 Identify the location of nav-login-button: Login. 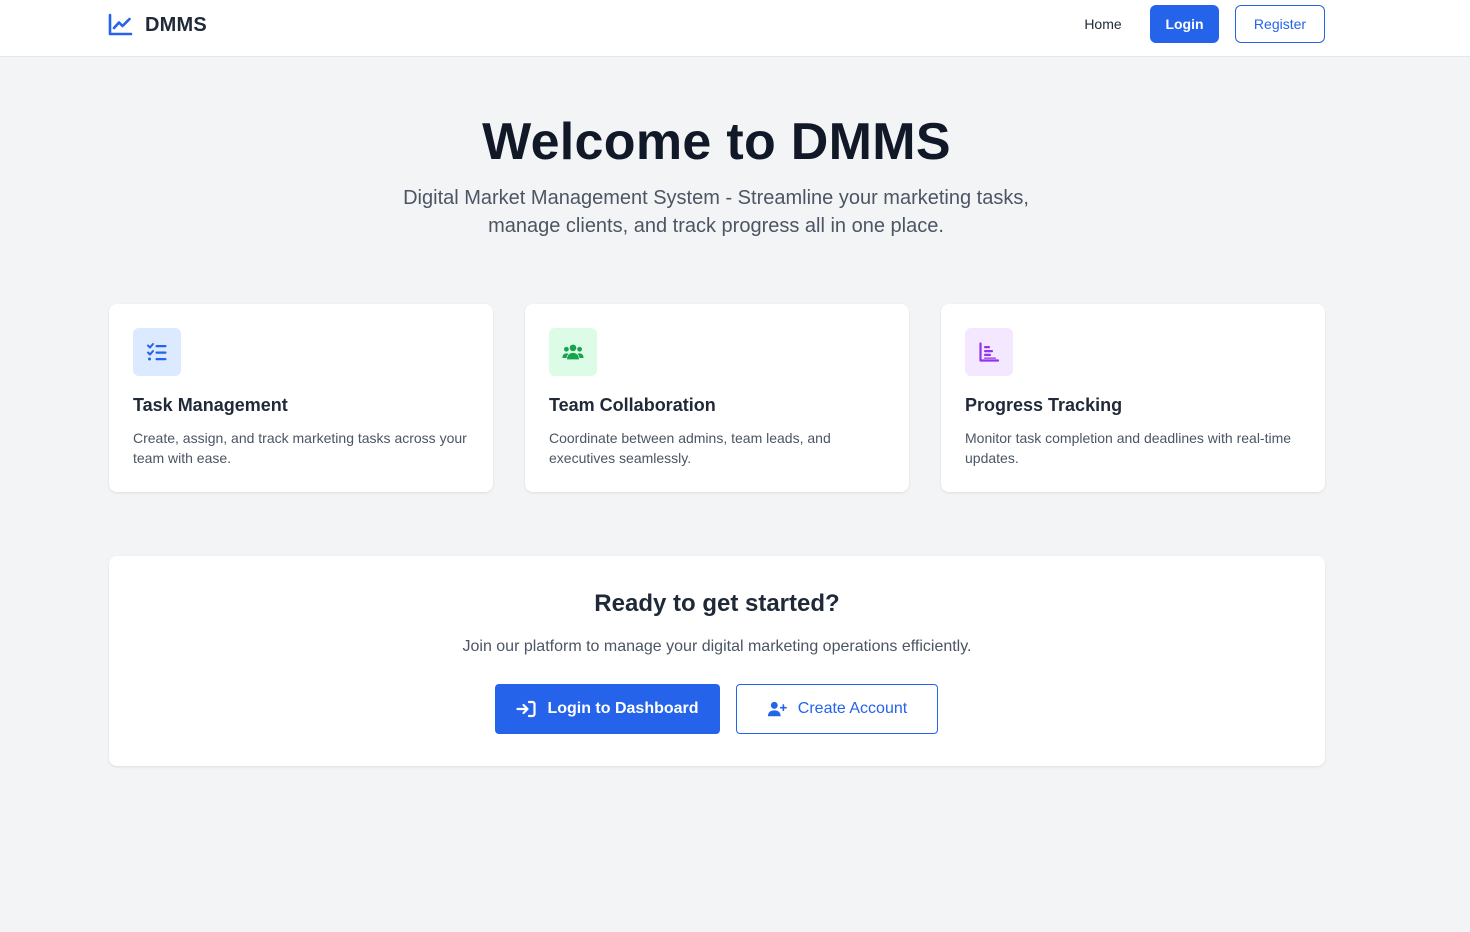
(1184, 24).